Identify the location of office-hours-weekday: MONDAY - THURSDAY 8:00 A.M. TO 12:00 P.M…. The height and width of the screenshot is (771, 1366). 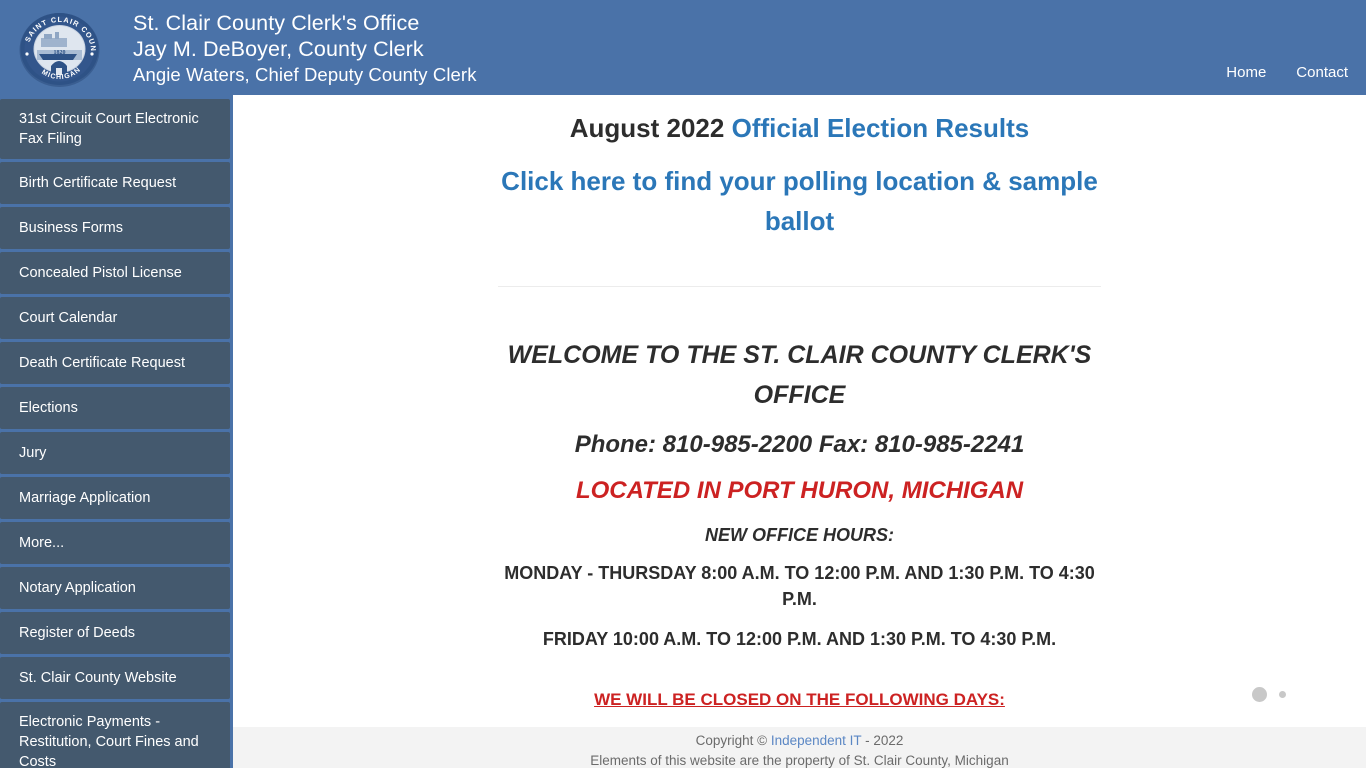
(799, 586).